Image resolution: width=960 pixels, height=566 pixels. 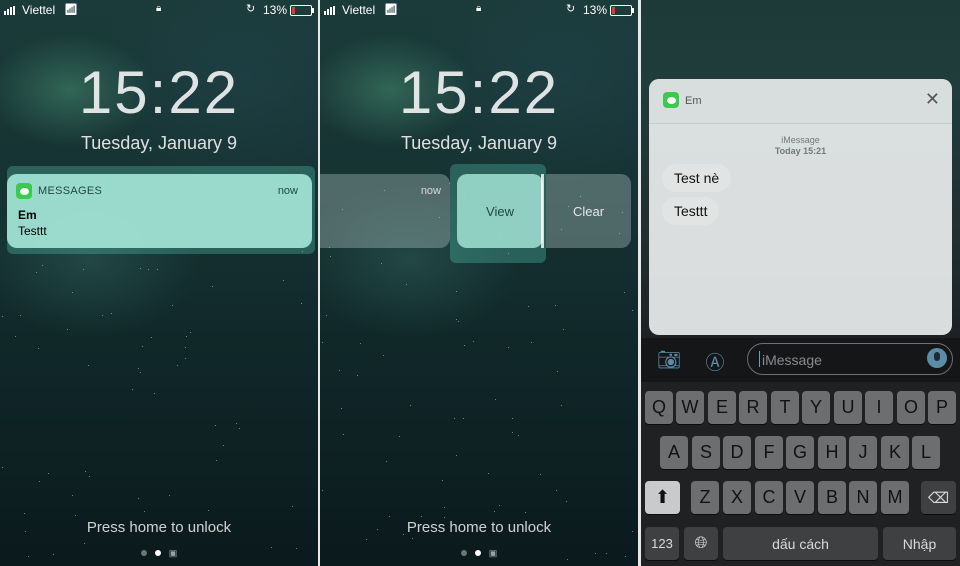 What do you see at coordinates (863, 452) in the screenshot?
I see `key-j: J` at bounding box center [863, 452].